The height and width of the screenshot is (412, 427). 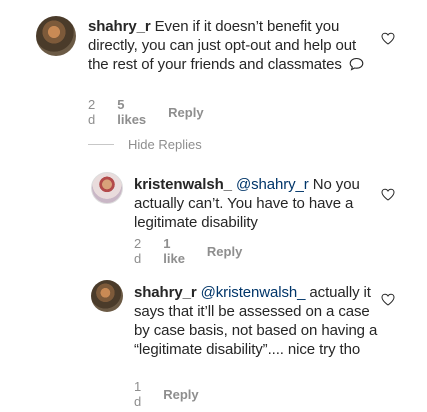 I want to click on likes-count: 1 like, so click(x=174, y=251).